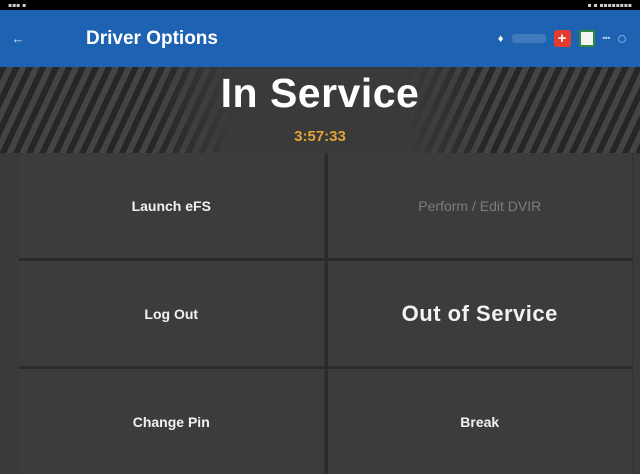  Describe the element at coordinates (480, 313) in the screenshot. I see `out-of-service-button: Out of Service` at that location.